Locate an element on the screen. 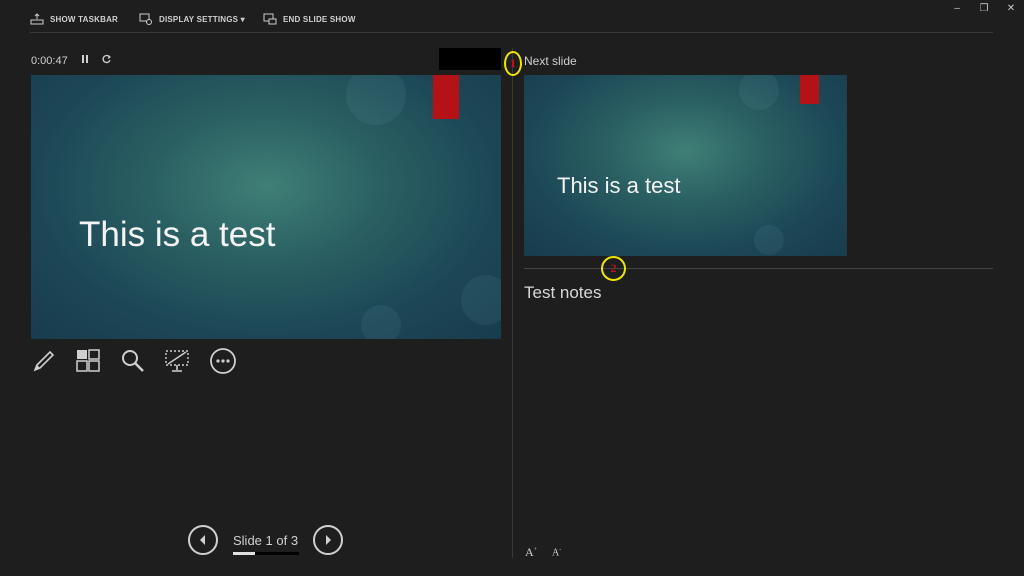 The width and height of the screenshot is (1024, 576). previous-arrow-icon is located at coordinates (202, 540).